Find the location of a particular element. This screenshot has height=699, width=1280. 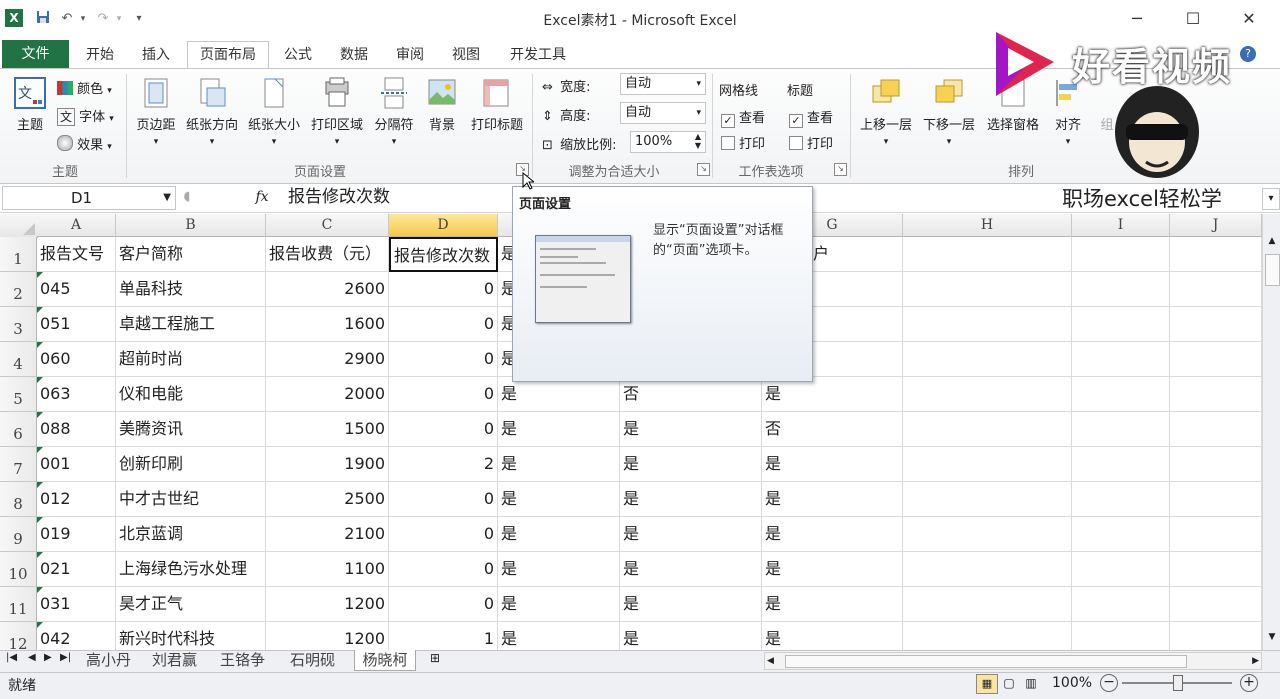

minimize-button: ─ is located at coordinates (1137, 19).